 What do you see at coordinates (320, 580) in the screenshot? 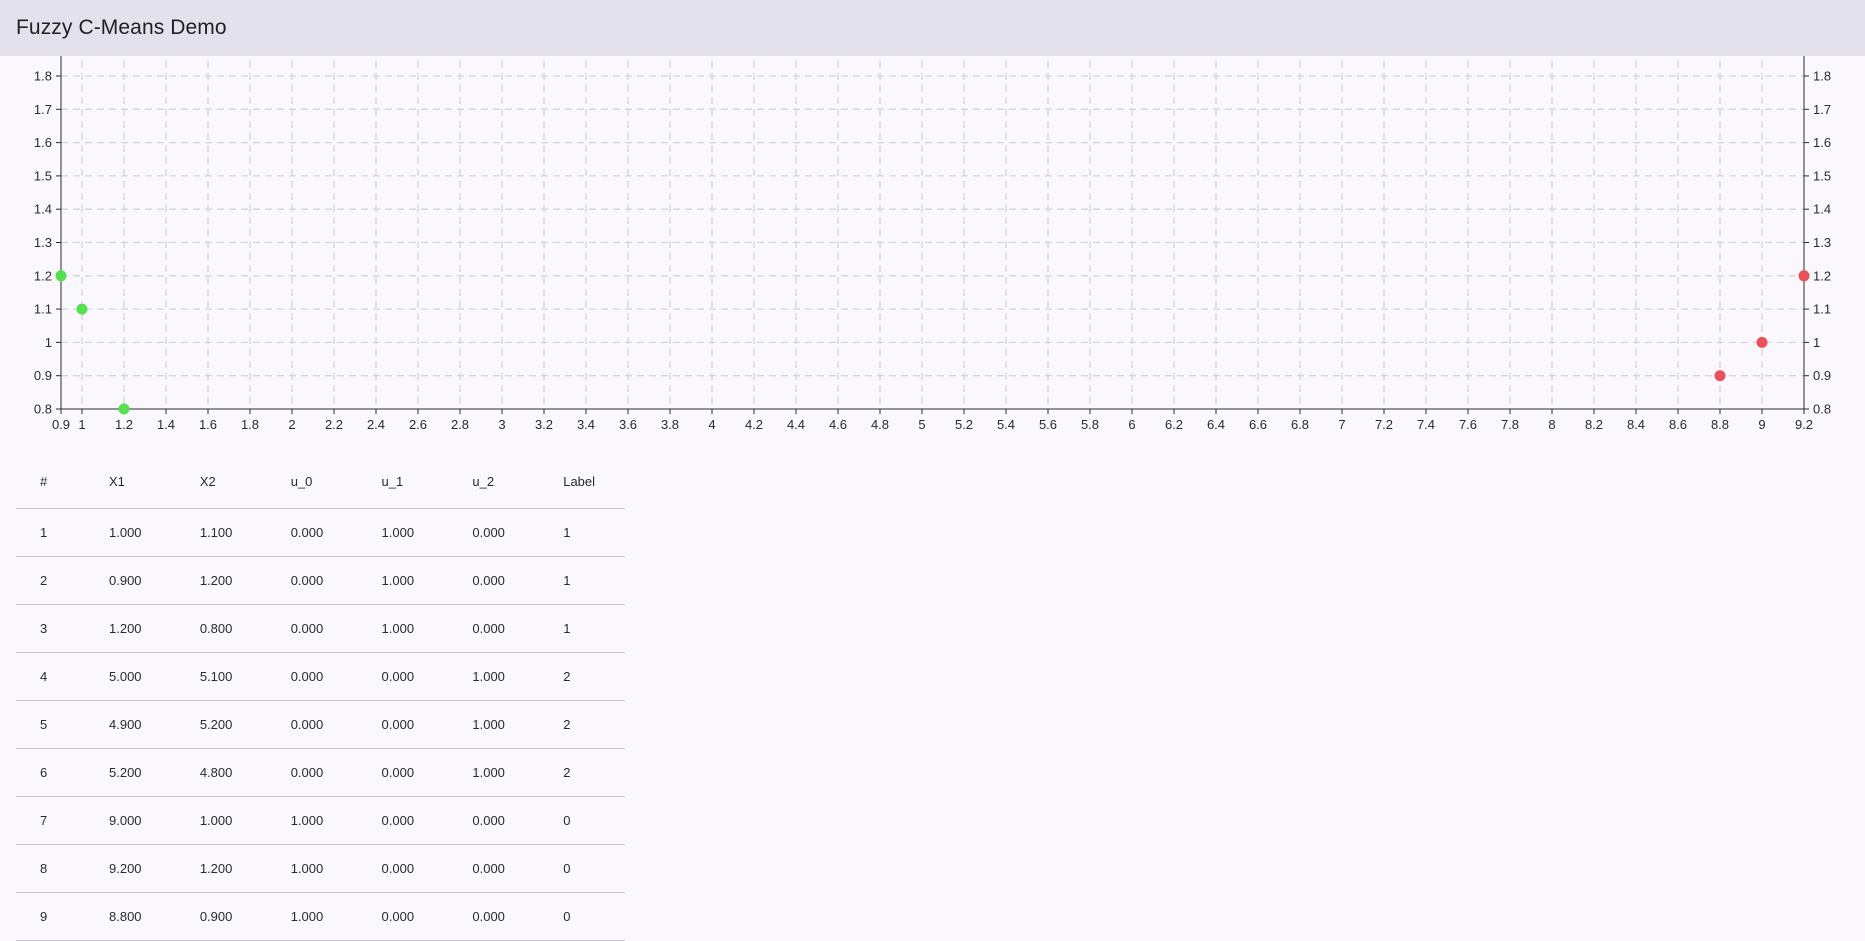
I see `table-row: 2 0.900 1.200 0.000 1.000 0.000 1` at bounding box center [320, 580].